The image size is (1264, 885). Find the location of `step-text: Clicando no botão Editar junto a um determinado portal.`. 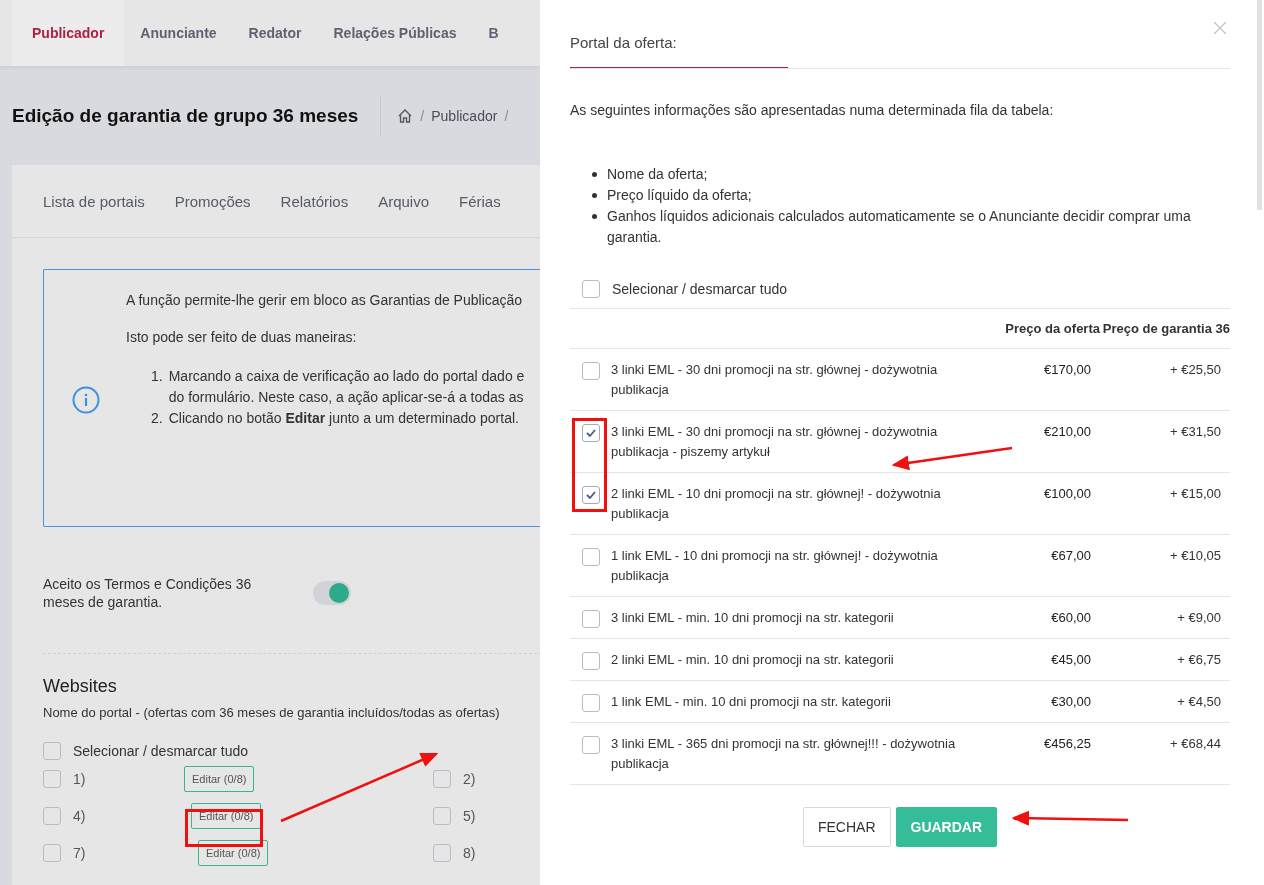

step-text: Clicando no botão Editar junto a um determinado portal. is located at coordinates (343, 418).